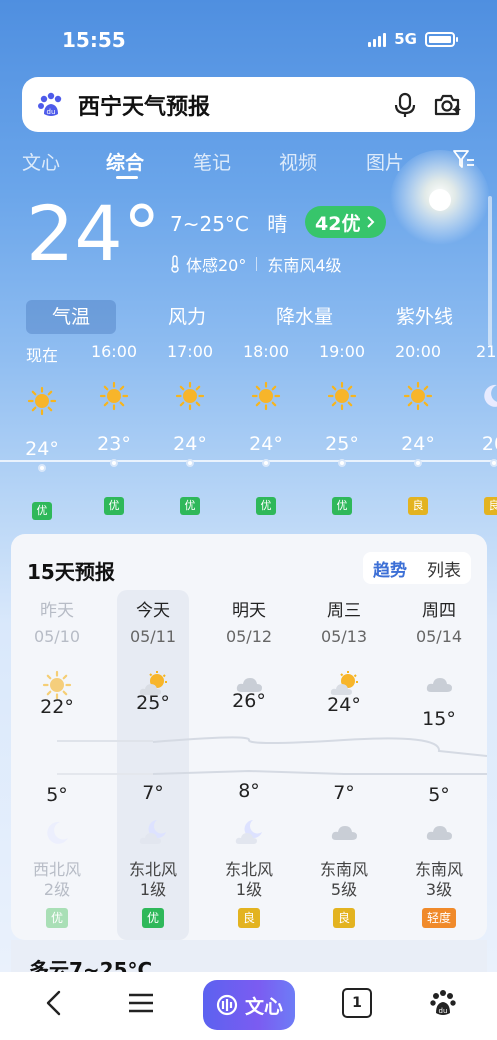 The height and width of the screenshot is (1040, 497). I want to click on tab-video: 视频, so click(298, 161).